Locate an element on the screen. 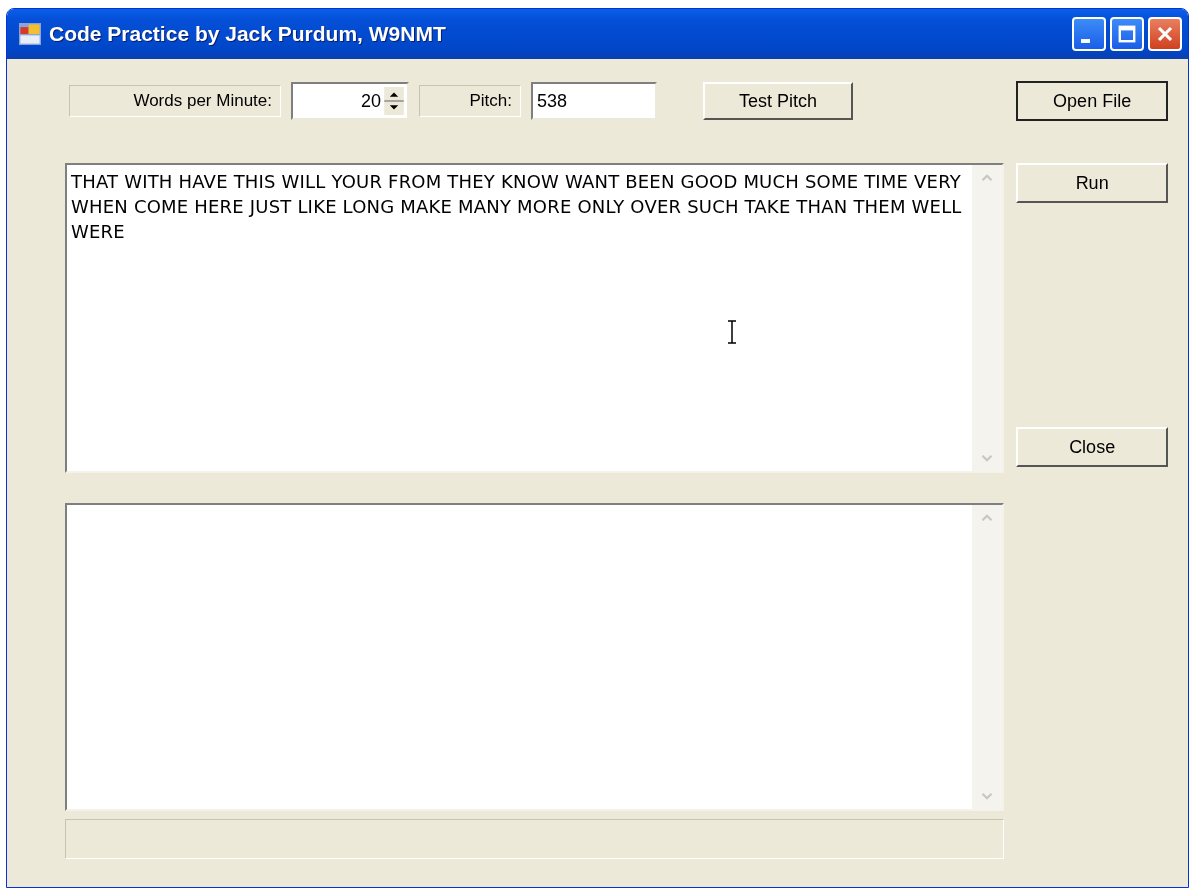  window-title: Code Practice by Jack Purdum, W9NMT is located at coordinates (248, 34).